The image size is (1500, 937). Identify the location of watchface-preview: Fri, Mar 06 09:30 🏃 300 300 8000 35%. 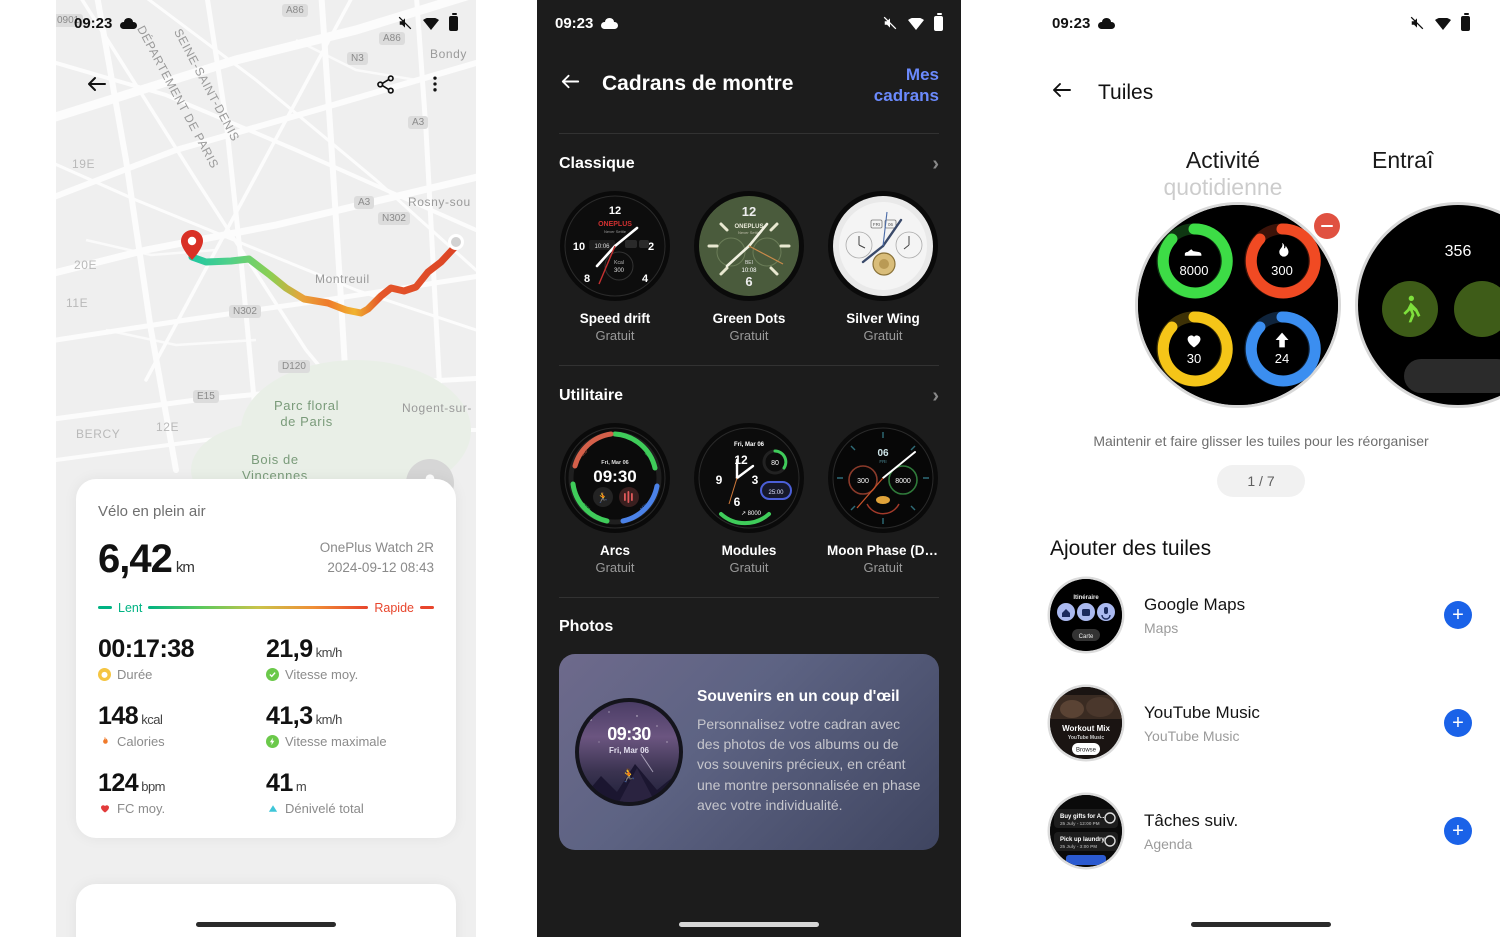
(615, 478).